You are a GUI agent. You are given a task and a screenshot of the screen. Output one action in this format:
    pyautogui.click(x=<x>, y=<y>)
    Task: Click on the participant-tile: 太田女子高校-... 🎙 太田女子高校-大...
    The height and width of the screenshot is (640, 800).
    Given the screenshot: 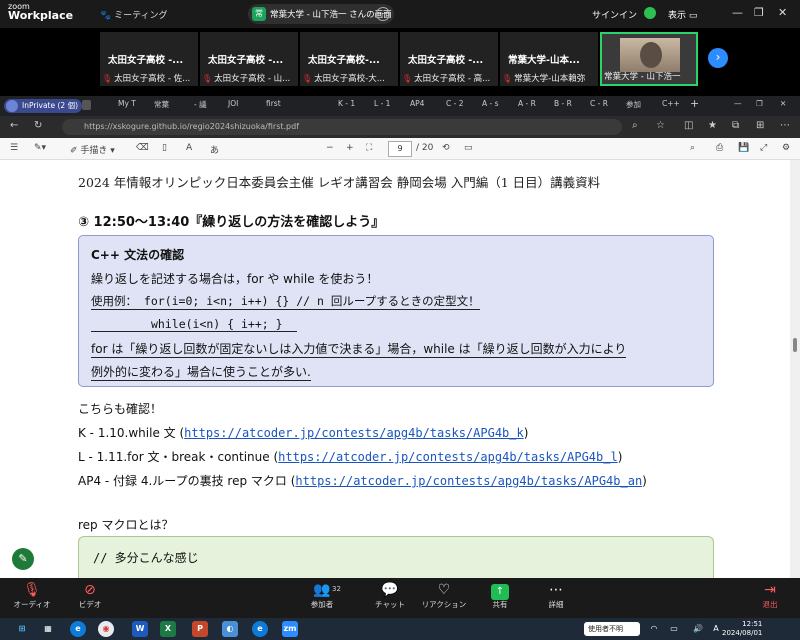 What is the action you would take?
    pyautogui.click(x=349, y=59)
    